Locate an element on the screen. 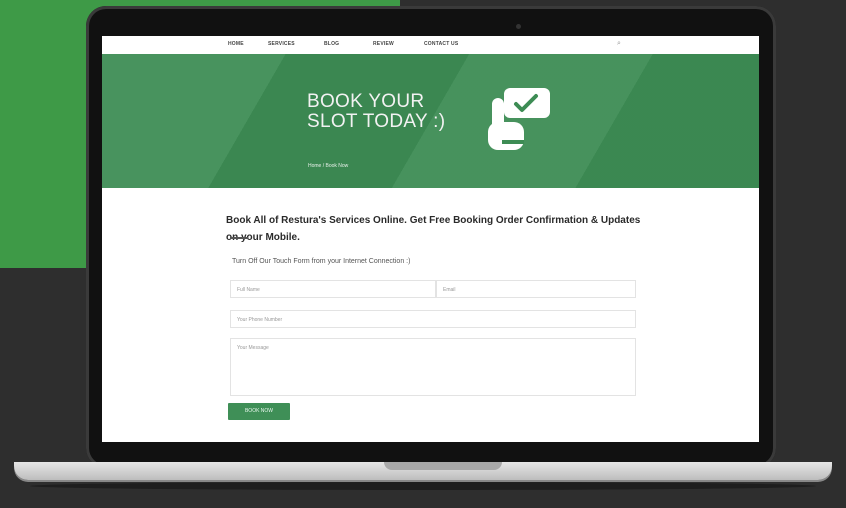  message-textarea: Your Message is located at coordinates (433, 367).